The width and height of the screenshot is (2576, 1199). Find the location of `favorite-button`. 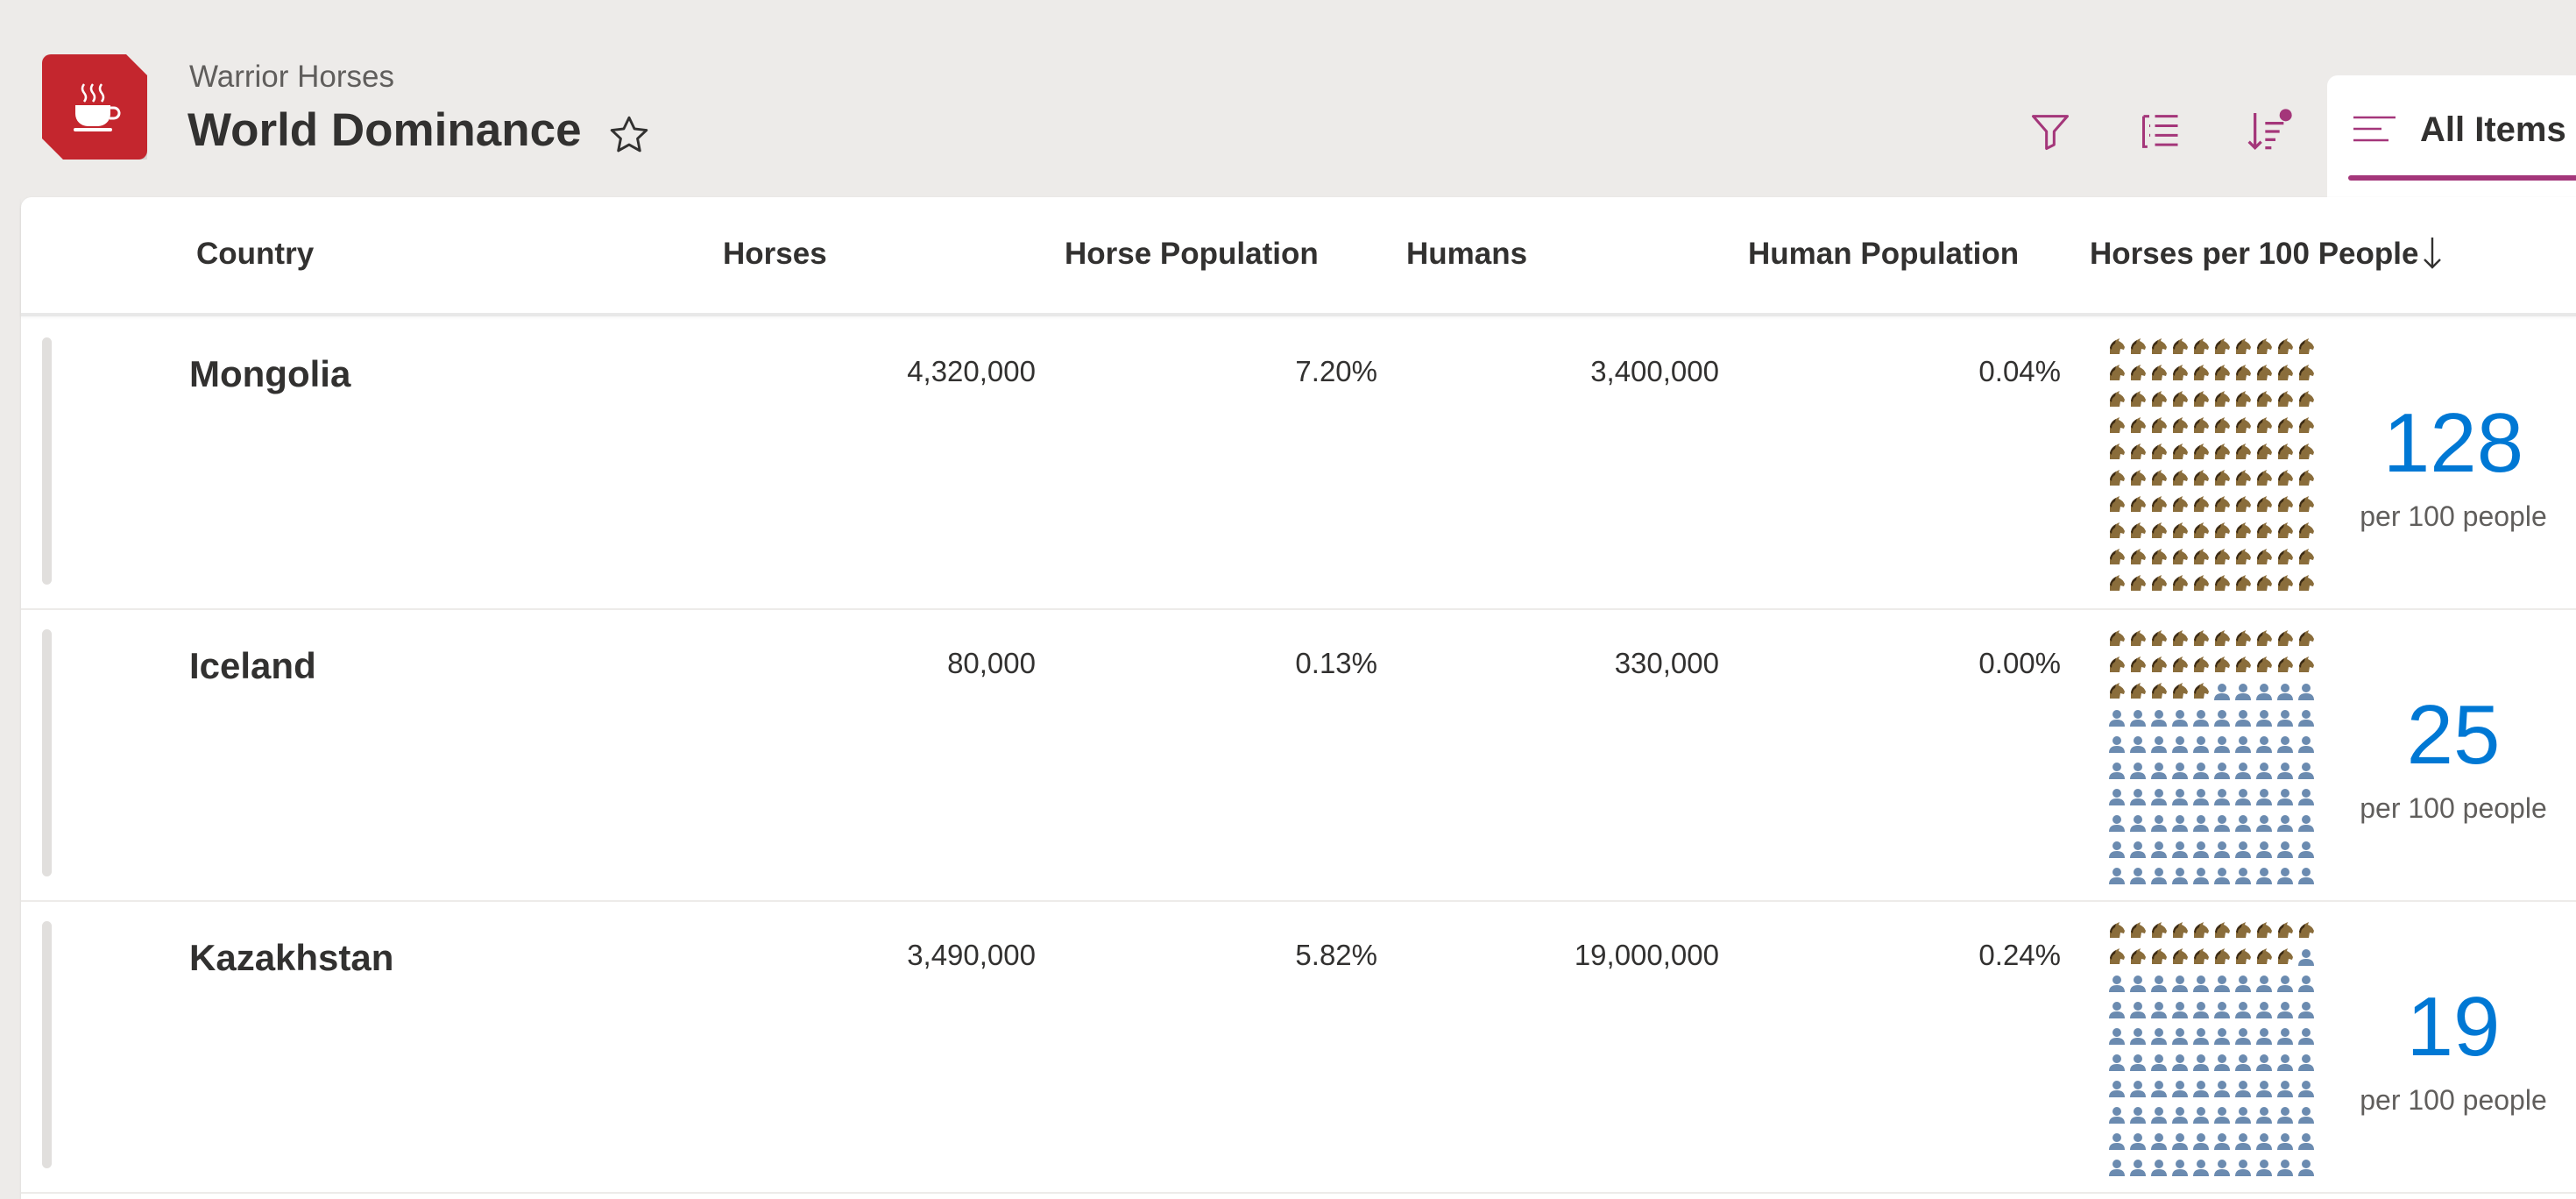

favorite-button is located at coordinates (629, 135).